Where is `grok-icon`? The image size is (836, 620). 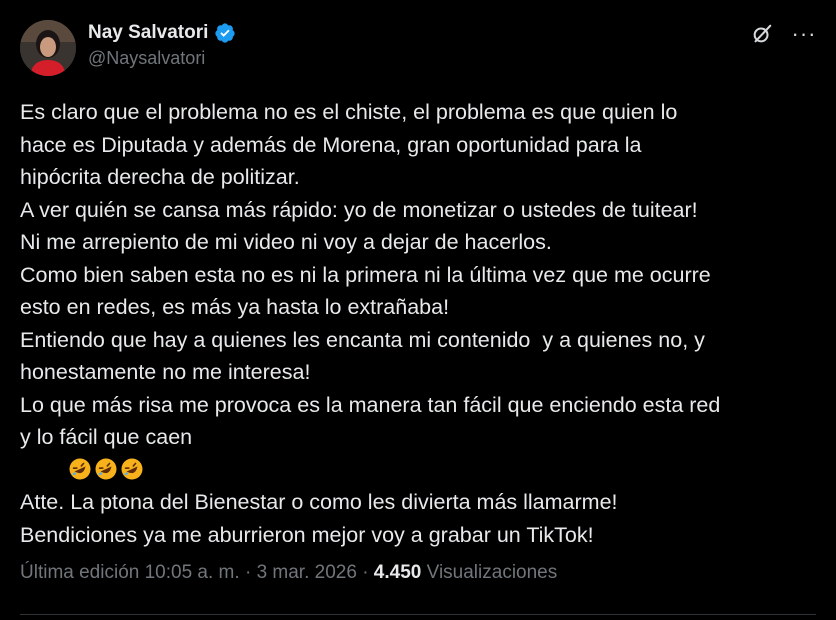
grok-icon is located at coordinates (762, 34).